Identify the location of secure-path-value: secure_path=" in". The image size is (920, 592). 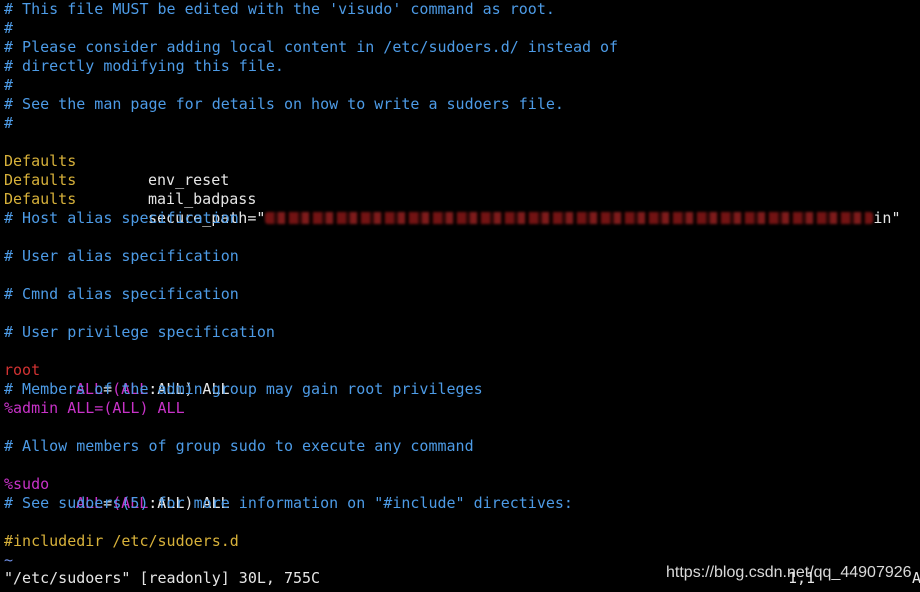
(524, 218).